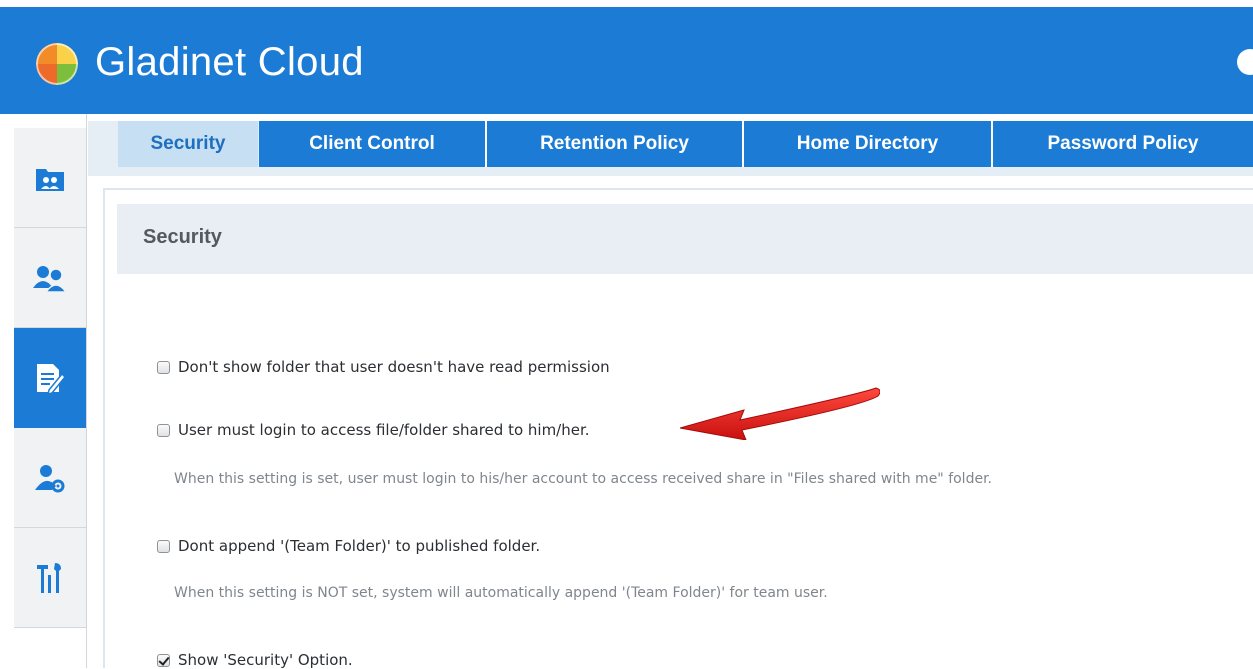 This screenshot has width=1253, height=669. Describe the element at coordinates (626, 3) in the screenshot. I see `window-top-edge` at that location.